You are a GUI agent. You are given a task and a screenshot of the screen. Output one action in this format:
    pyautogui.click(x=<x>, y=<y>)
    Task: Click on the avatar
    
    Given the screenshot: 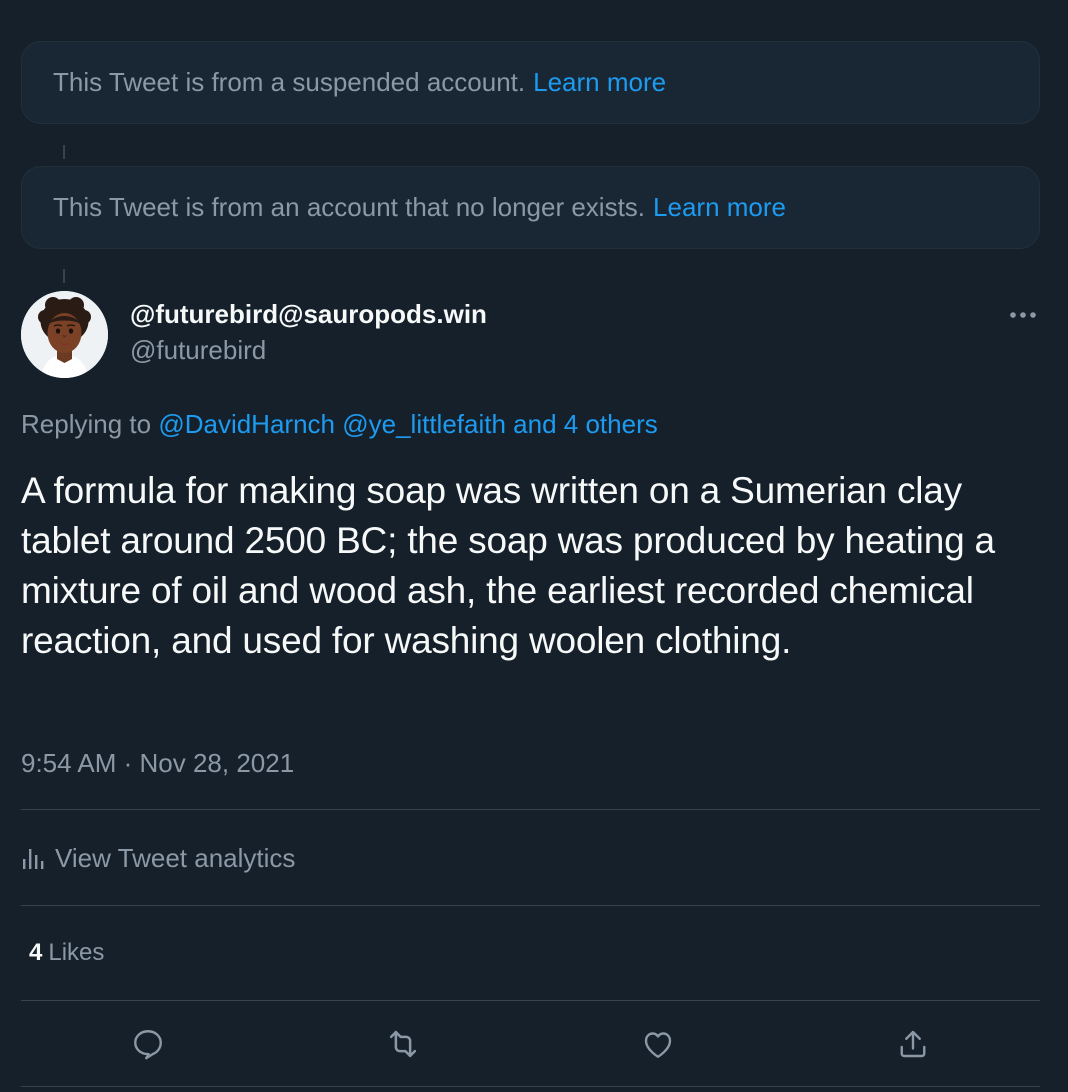 What is the action you would take?
    pyautogui.click(x=64, y=334)
    